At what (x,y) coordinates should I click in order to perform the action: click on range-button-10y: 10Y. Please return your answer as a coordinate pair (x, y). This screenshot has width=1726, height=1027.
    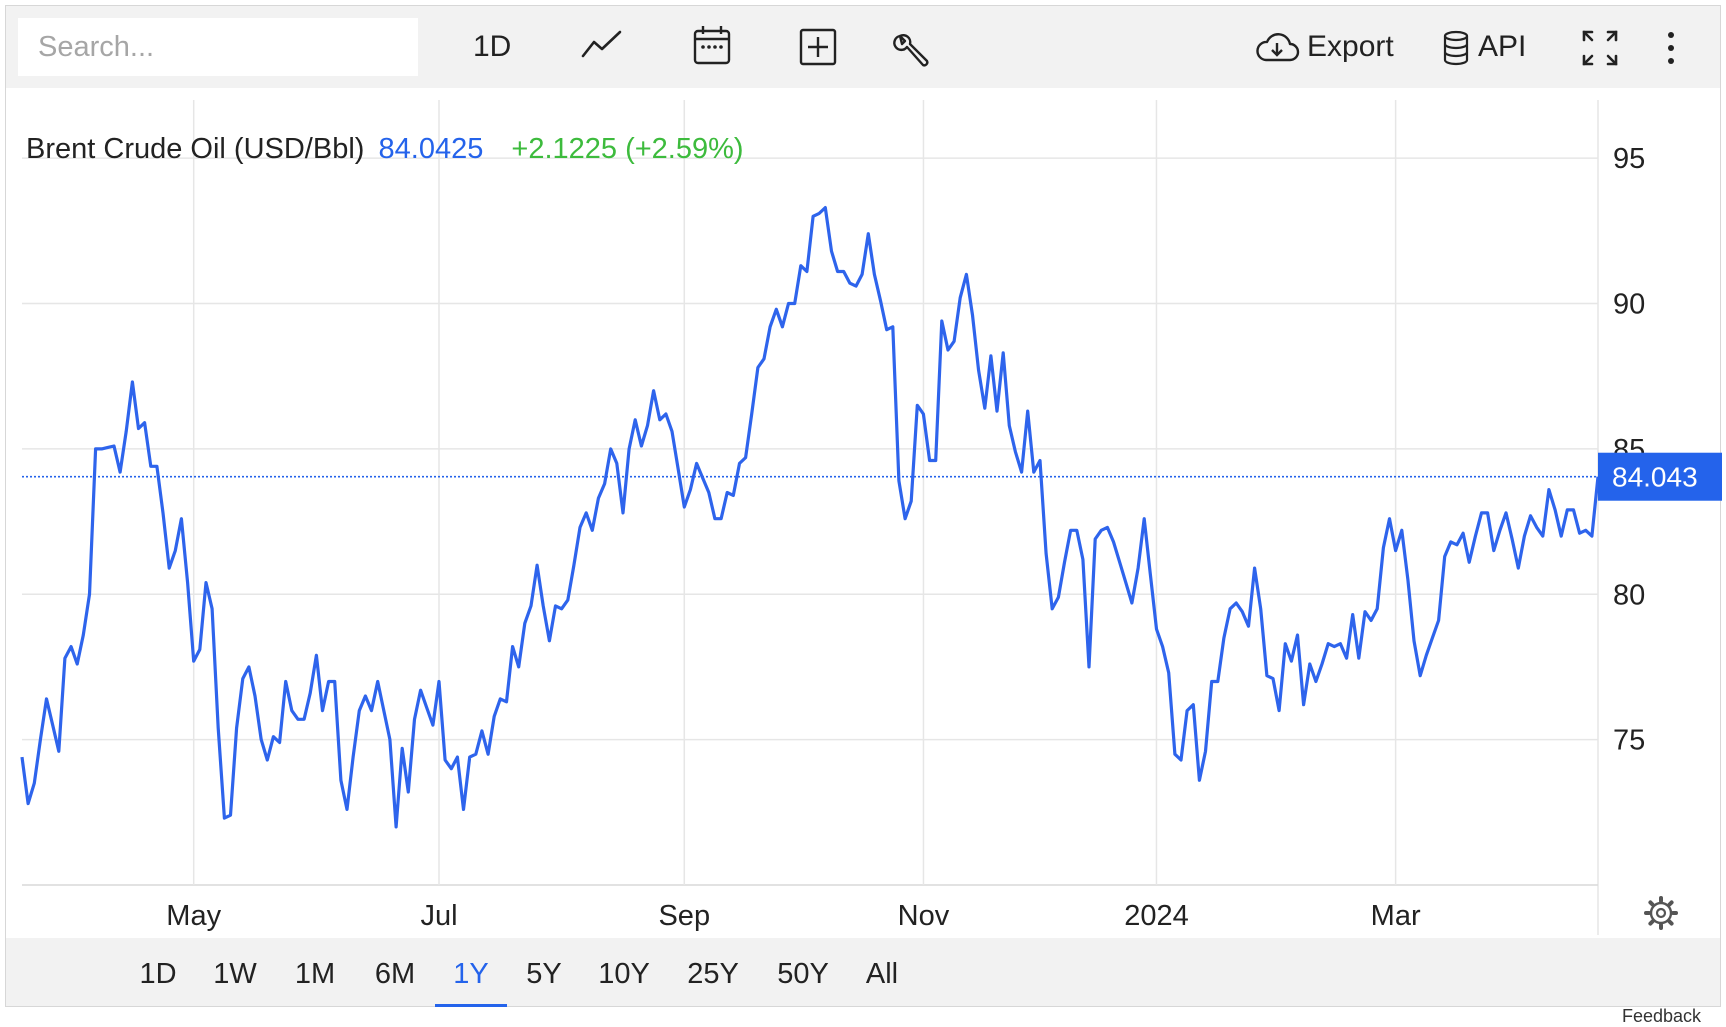
    Looking at the image, I should click on (624, 974).